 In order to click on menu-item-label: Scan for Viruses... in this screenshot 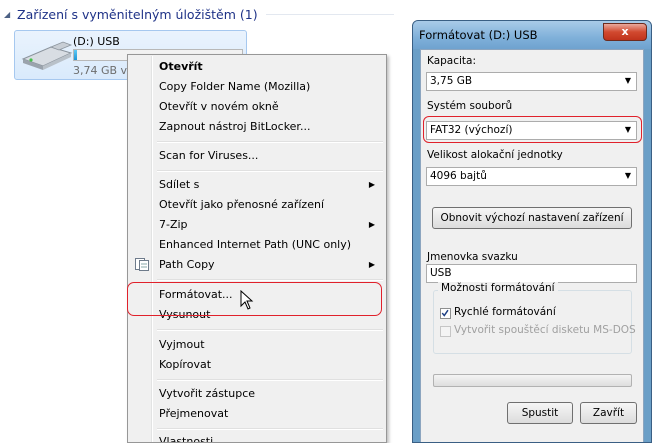, I will do `click(209, 155)`.